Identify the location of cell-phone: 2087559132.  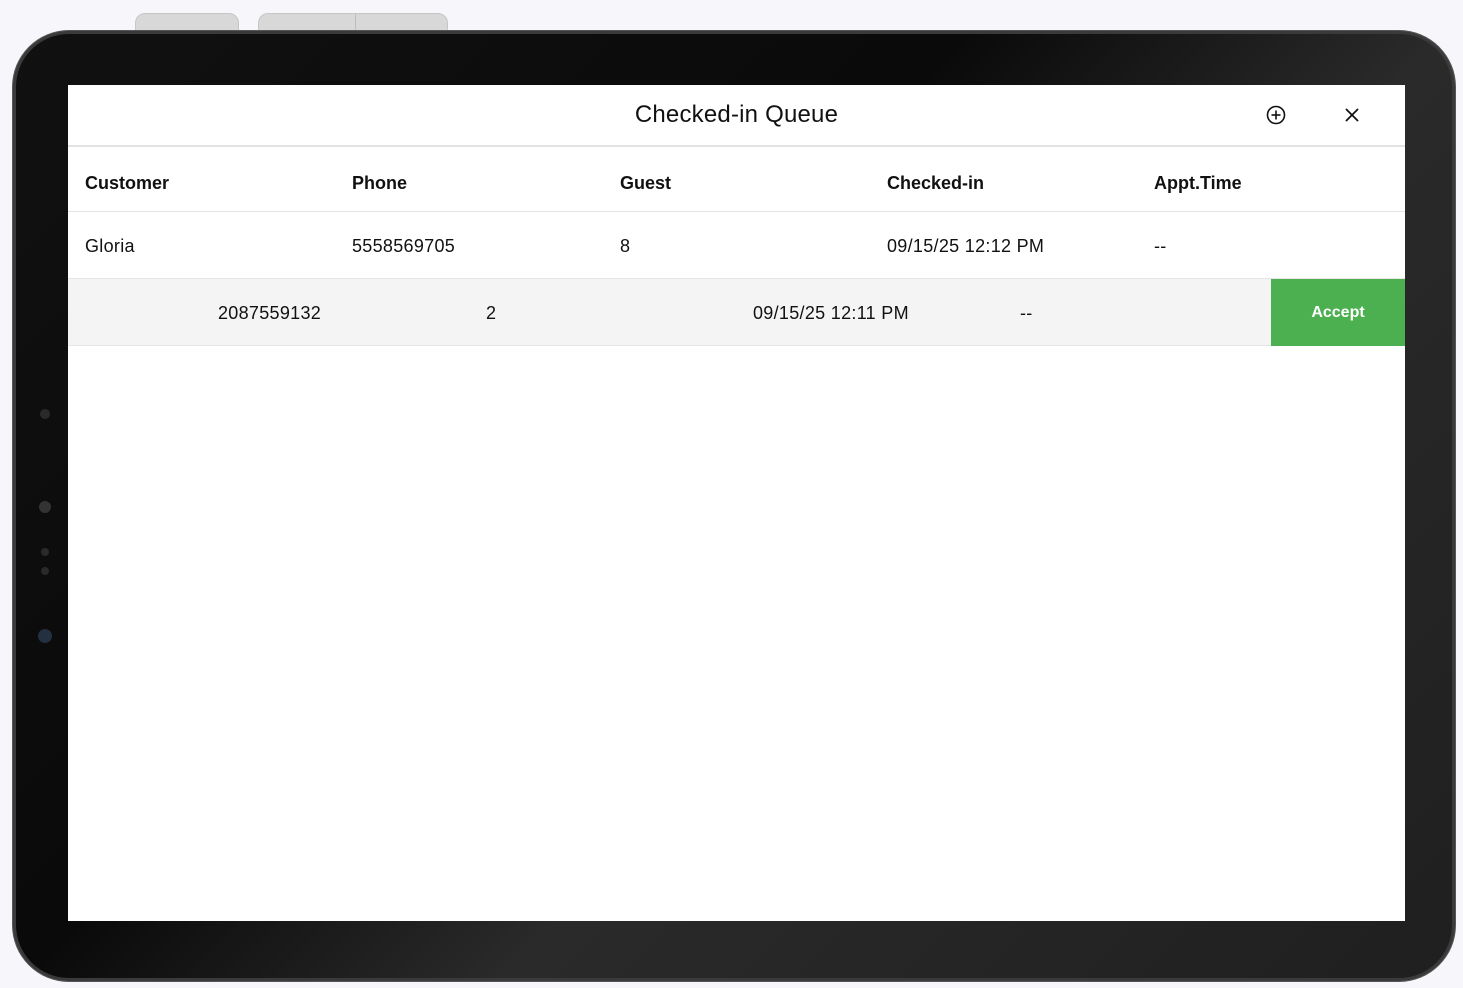
(270, 313).